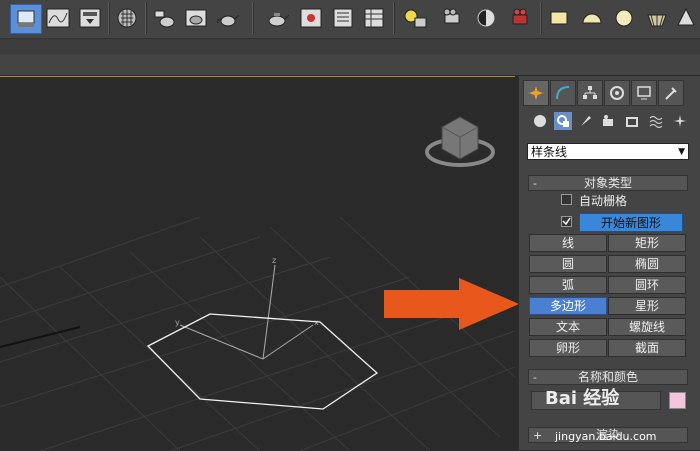 This screenshot has width=700, height=451. Describe the element at coordinates (647, 264) in the screenshot. I see `shape-button: 椭圆` at that location.